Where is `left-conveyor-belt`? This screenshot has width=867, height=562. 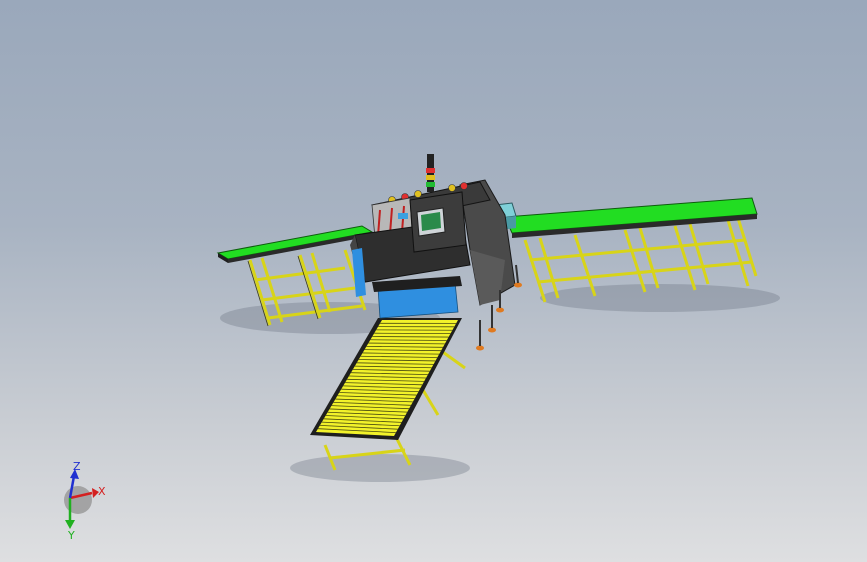
left-conveyor-belt is located at coordinates (295, 242).